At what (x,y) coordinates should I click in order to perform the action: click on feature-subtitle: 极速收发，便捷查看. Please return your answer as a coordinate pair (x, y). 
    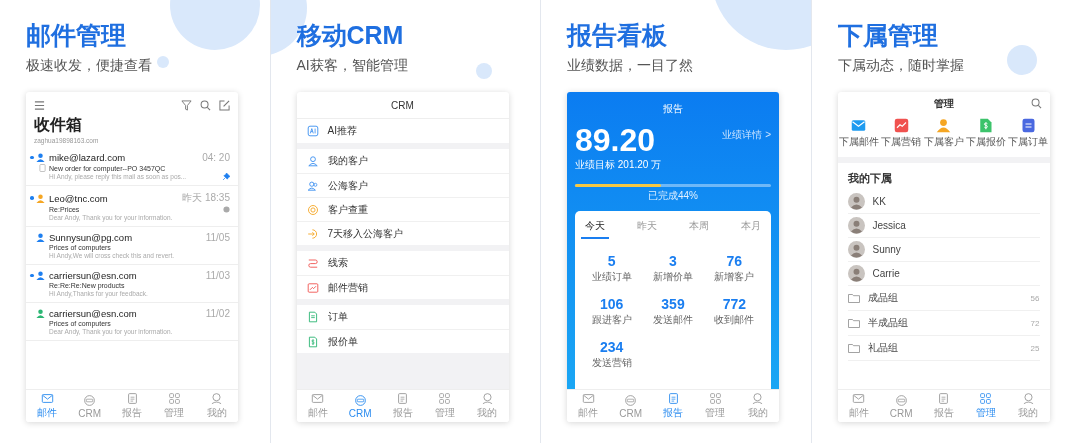
    Looking at the image, I should click on (89, 65).